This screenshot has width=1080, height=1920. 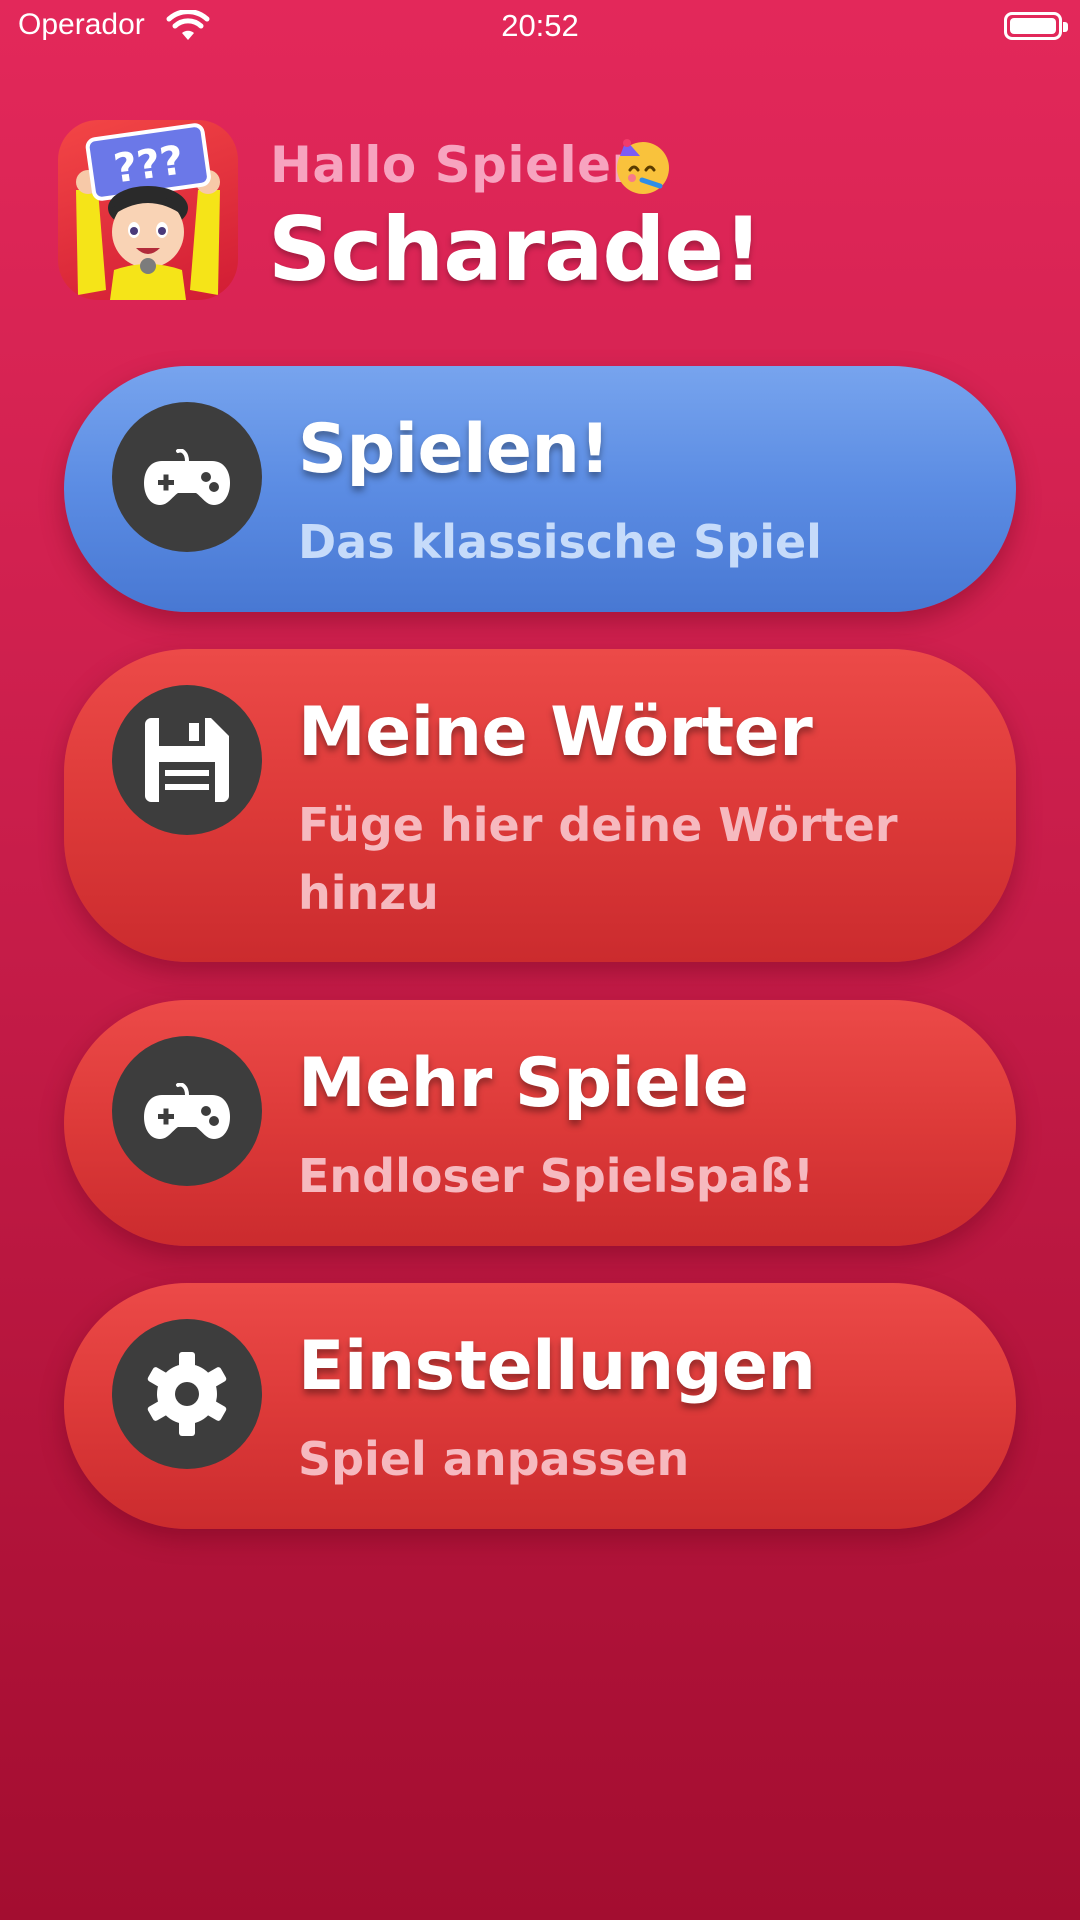 I want to click on more-games-button: Mehr Spiele Endloser Spielspaß!, so click(x=540, y=1123).